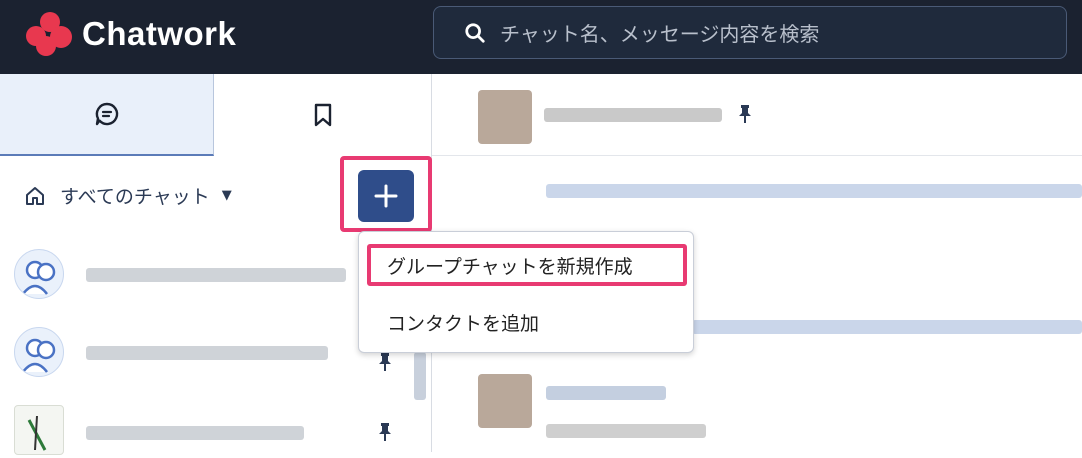 The height and width of the screenshot is (458, 1082). What do you see at coordinates (527, 322) in the screenshot?
I see `menu-item-add-contact: コンタクトを追加` at bounding box center [527, 322].